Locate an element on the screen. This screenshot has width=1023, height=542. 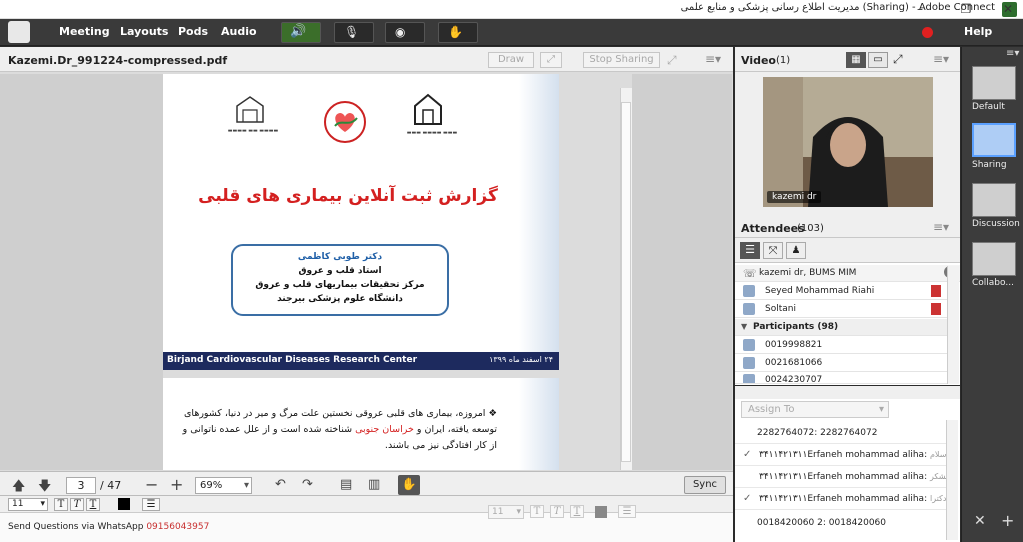
phone-icon: ☏ is located at coordinates (750, 273).